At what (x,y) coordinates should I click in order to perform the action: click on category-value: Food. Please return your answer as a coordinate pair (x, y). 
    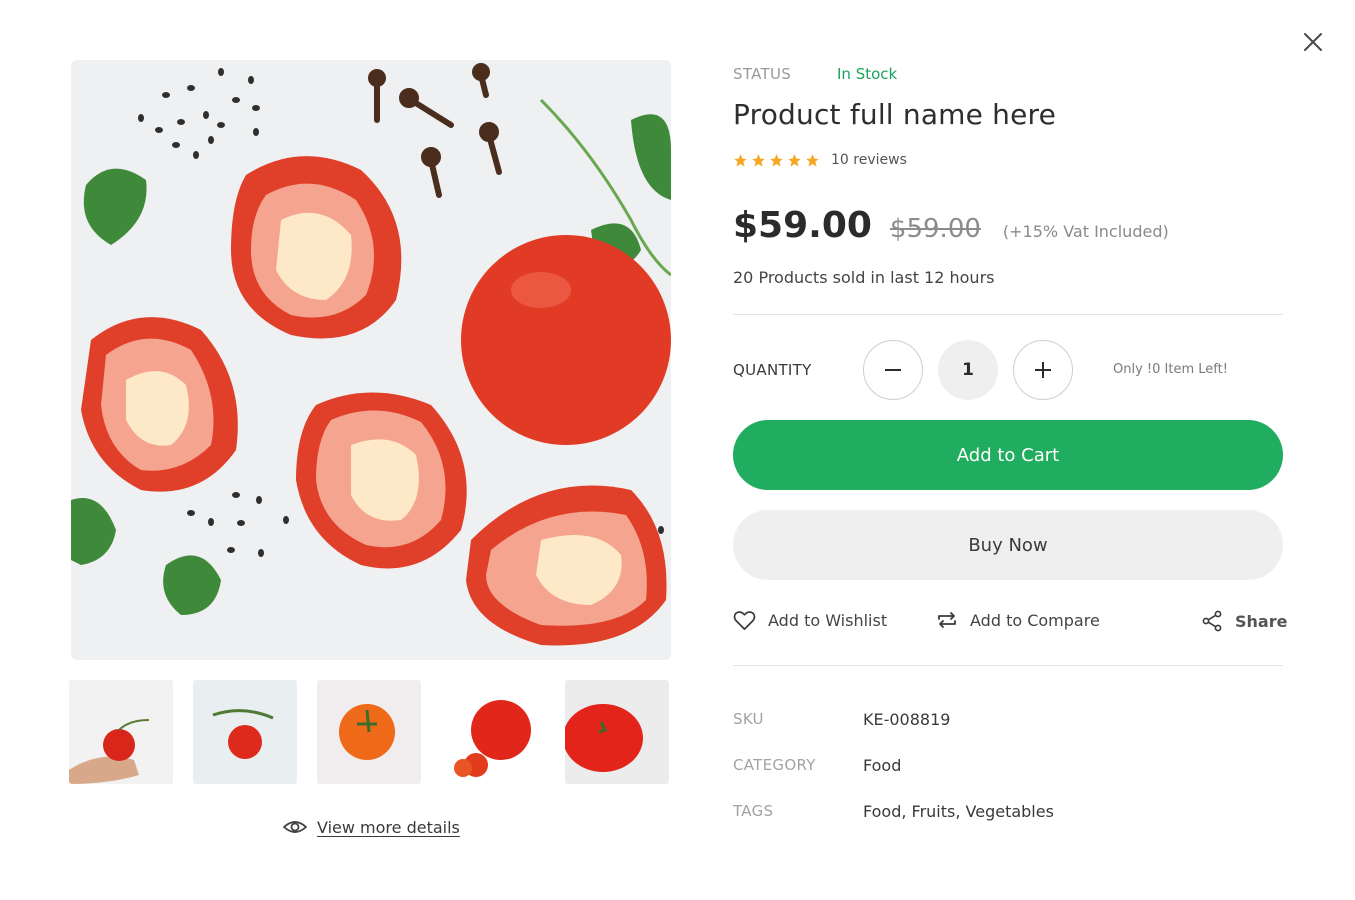
    Looking at the image, I should click on (882, 765).